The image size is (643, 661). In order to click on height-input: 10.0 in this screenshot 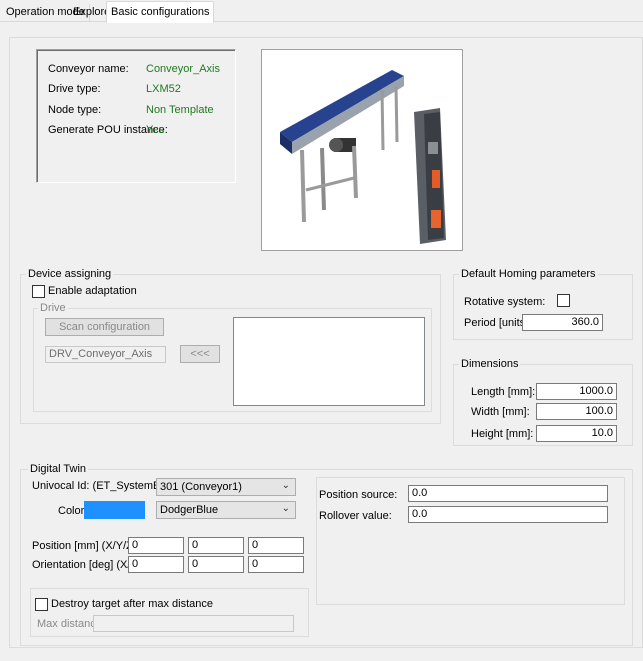, I will do `click(576, 433)`.